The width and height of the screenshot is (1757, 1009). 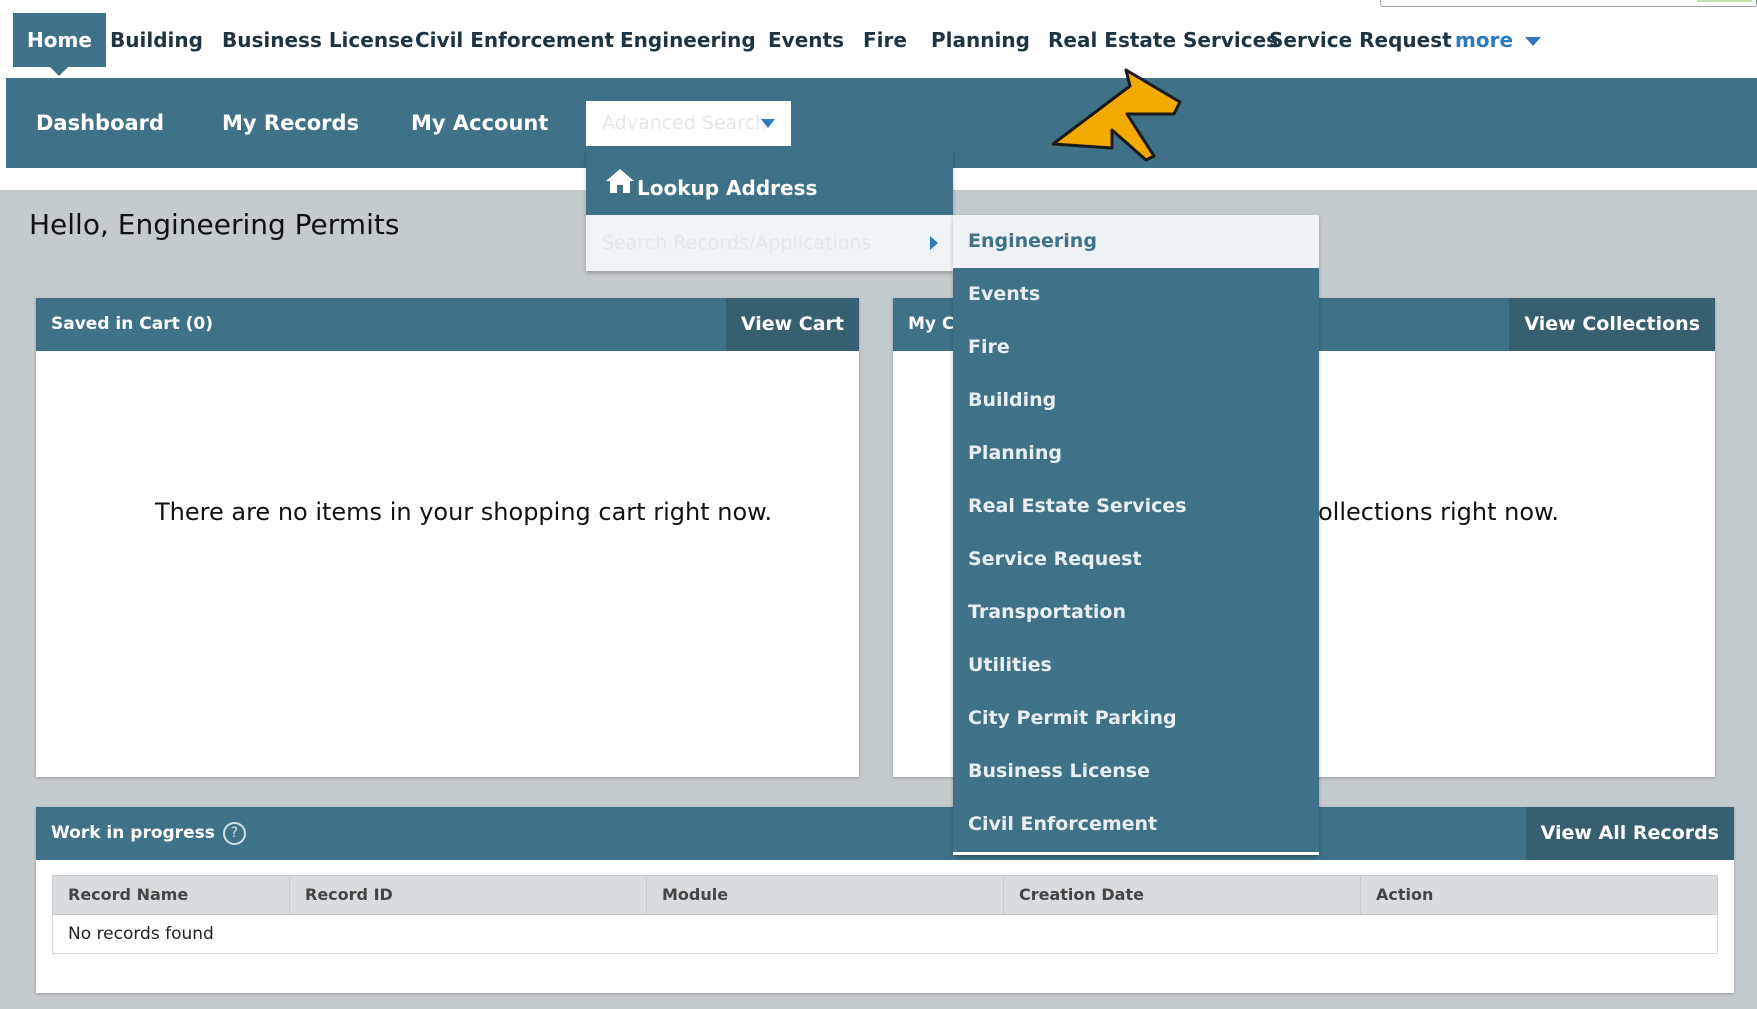 What do you see at coordinates (1136, 453) in the screenshot?
I see `submenu-item-planning: Planning` at bounding box center [1136, 453].